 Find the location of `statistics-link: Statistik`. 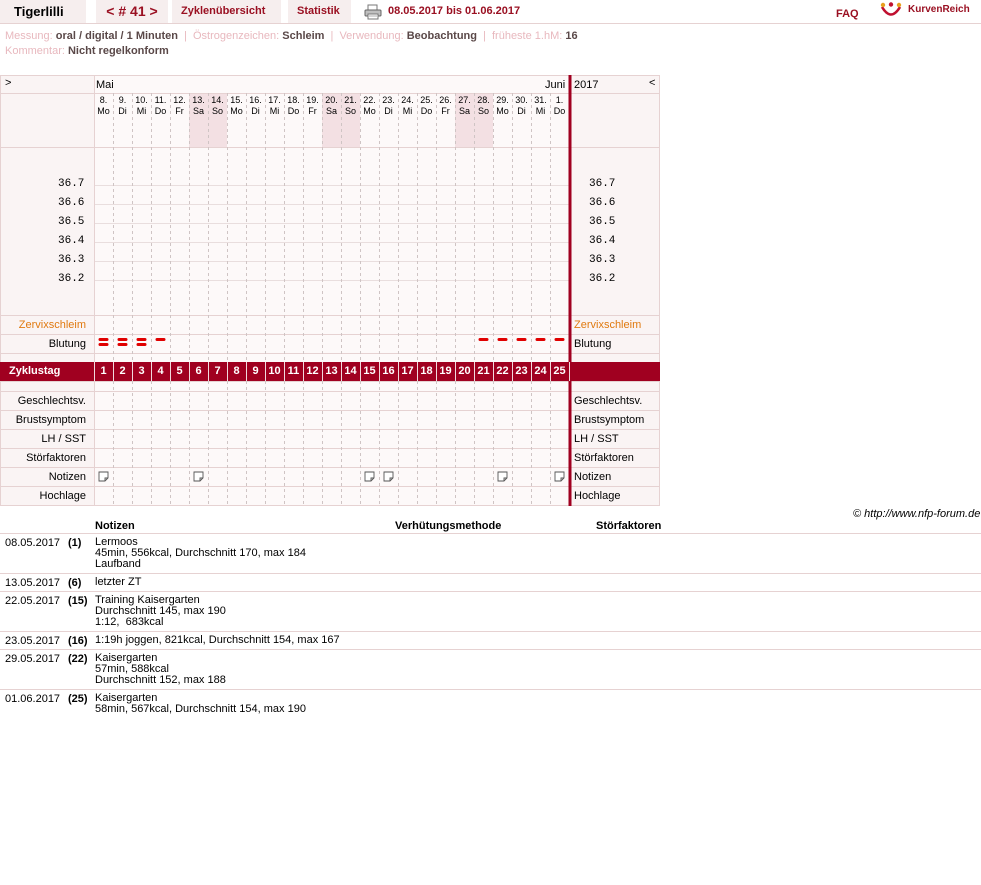

statistics-link: Statistik is located at coordinates (319, 11).